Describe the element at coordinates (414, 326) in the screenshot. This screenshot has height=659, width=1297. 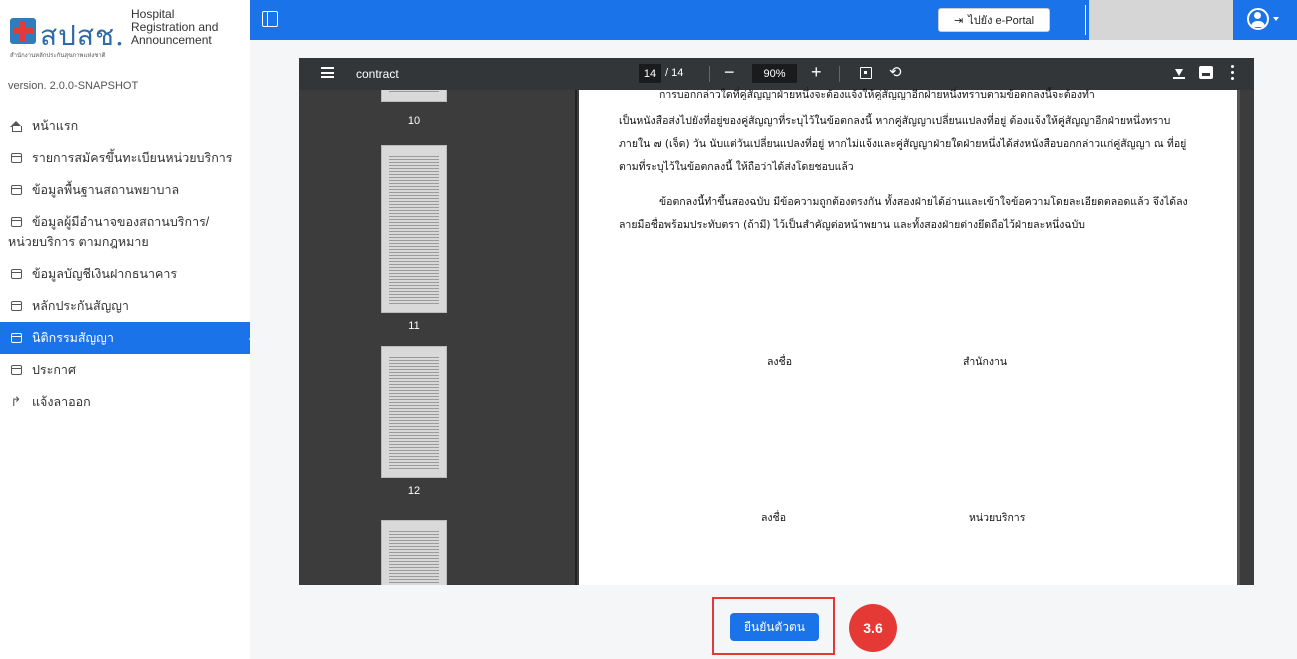
I see `thumbnail-page-number: 11` at that location.